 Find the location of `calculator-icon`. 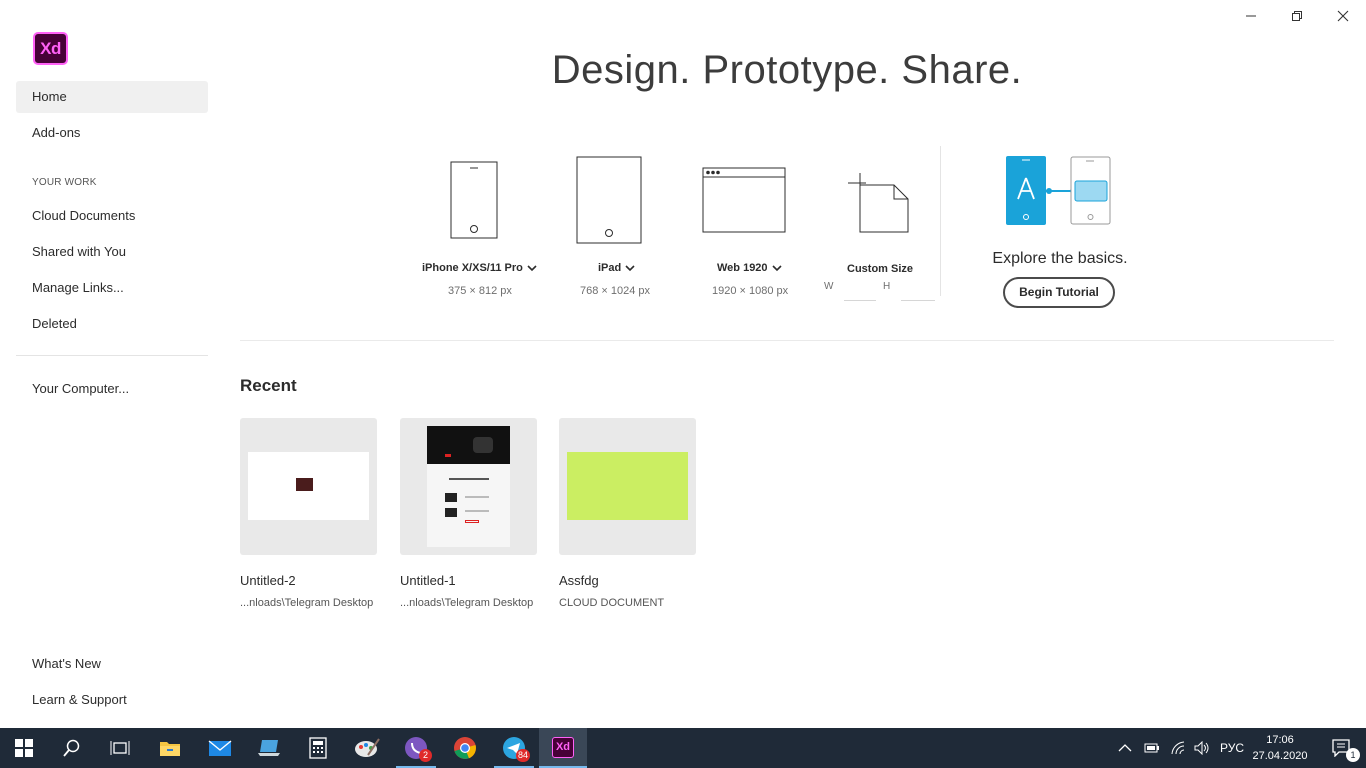

calculator-icon is located at coordinates (318, 748).